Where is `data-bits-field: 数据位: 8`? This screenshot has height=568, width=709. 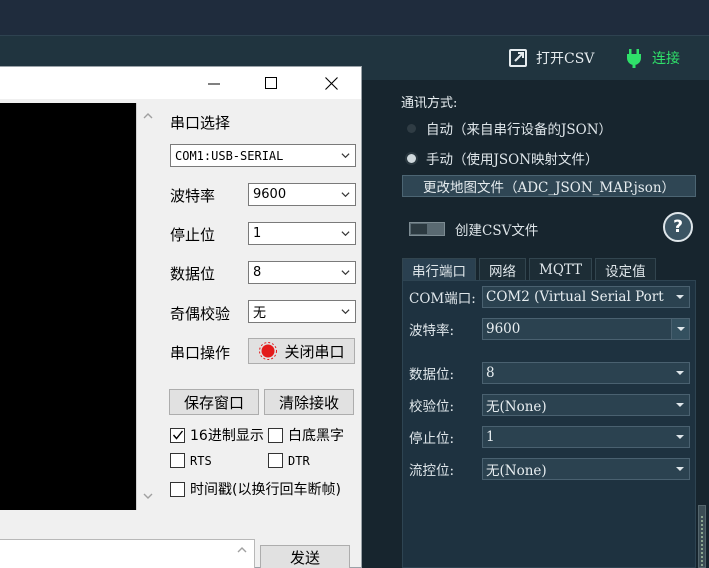
data-bits-field: 数据位: 8 is located at coordinates (549, 373).